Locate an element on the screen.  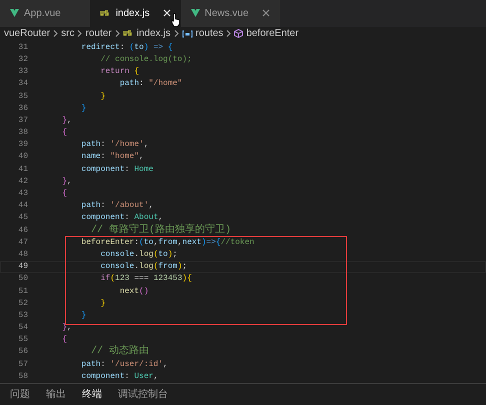
code-line: console.log(to); is located at coordinates (139, 254).